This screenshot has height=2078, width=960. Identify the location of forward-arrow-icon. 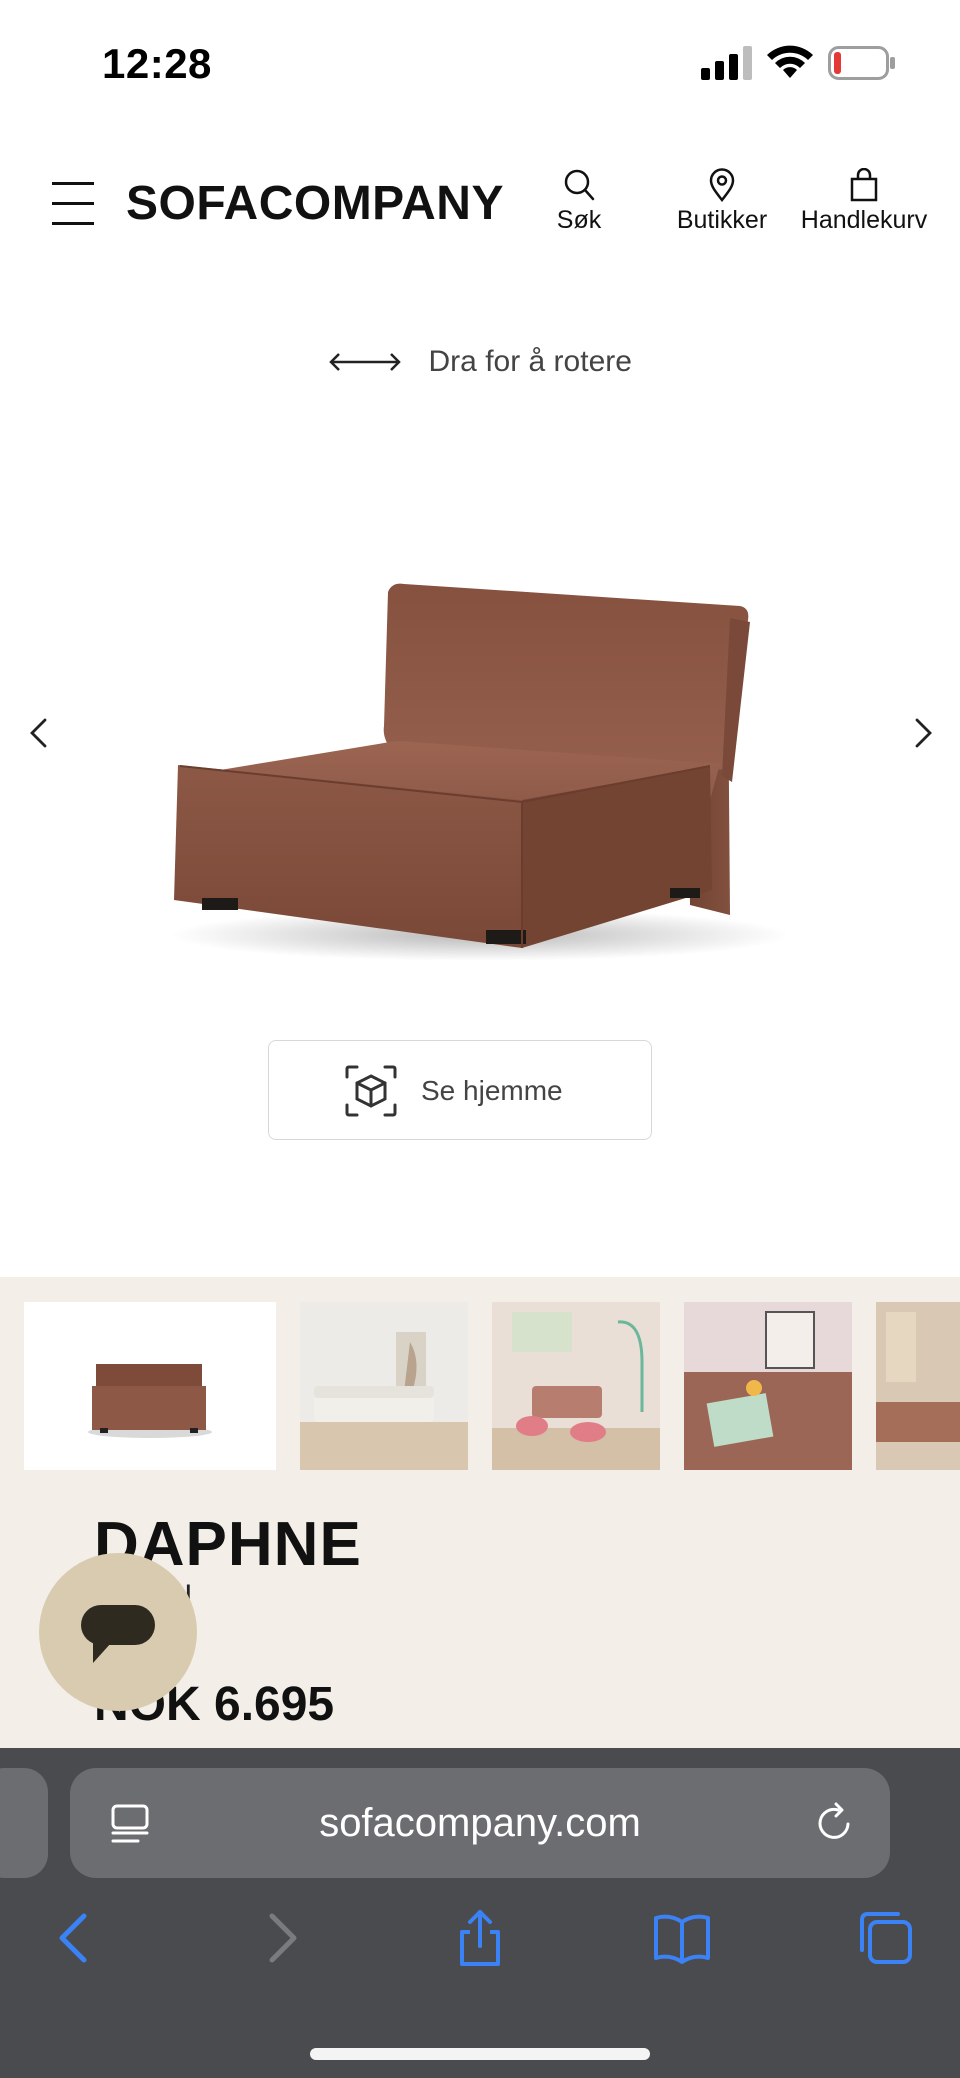
(283, 1938).